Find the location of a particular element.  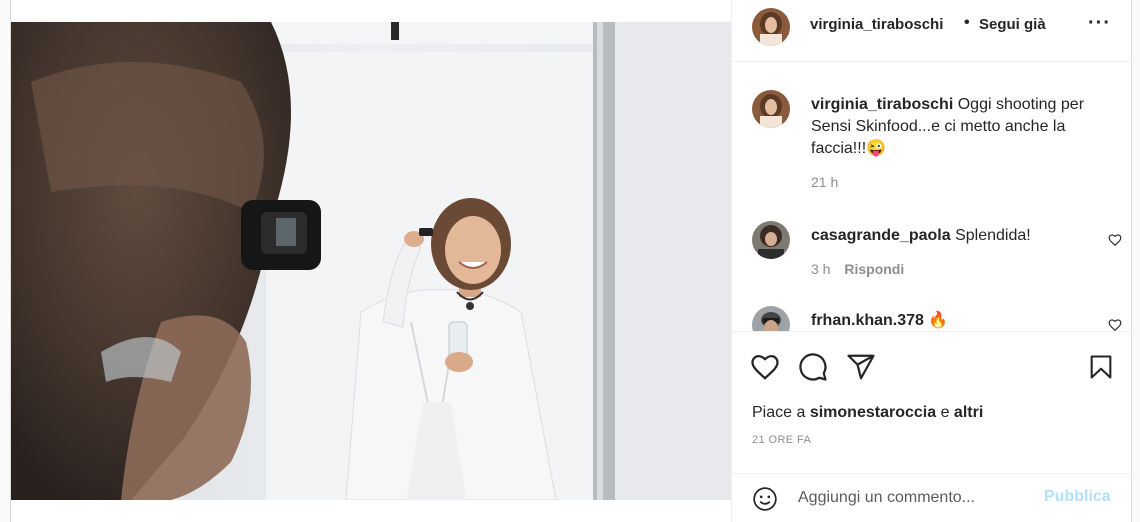

winking-face-emoji: 😜 is located at coordinates (876, 148).